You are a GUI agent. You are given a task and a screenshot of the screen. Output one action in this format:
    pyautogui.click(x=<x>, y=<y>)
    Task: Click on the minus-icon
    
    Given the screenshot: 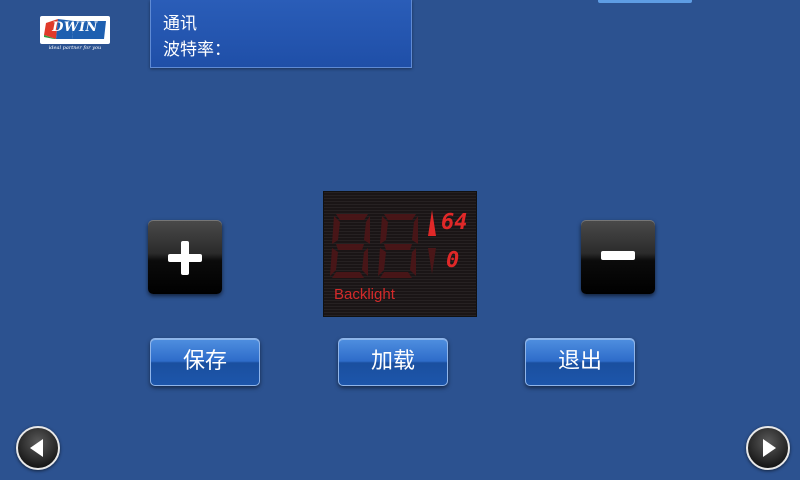 What is the action you would take?
    pyautogui.click(x=618, y=255)
    